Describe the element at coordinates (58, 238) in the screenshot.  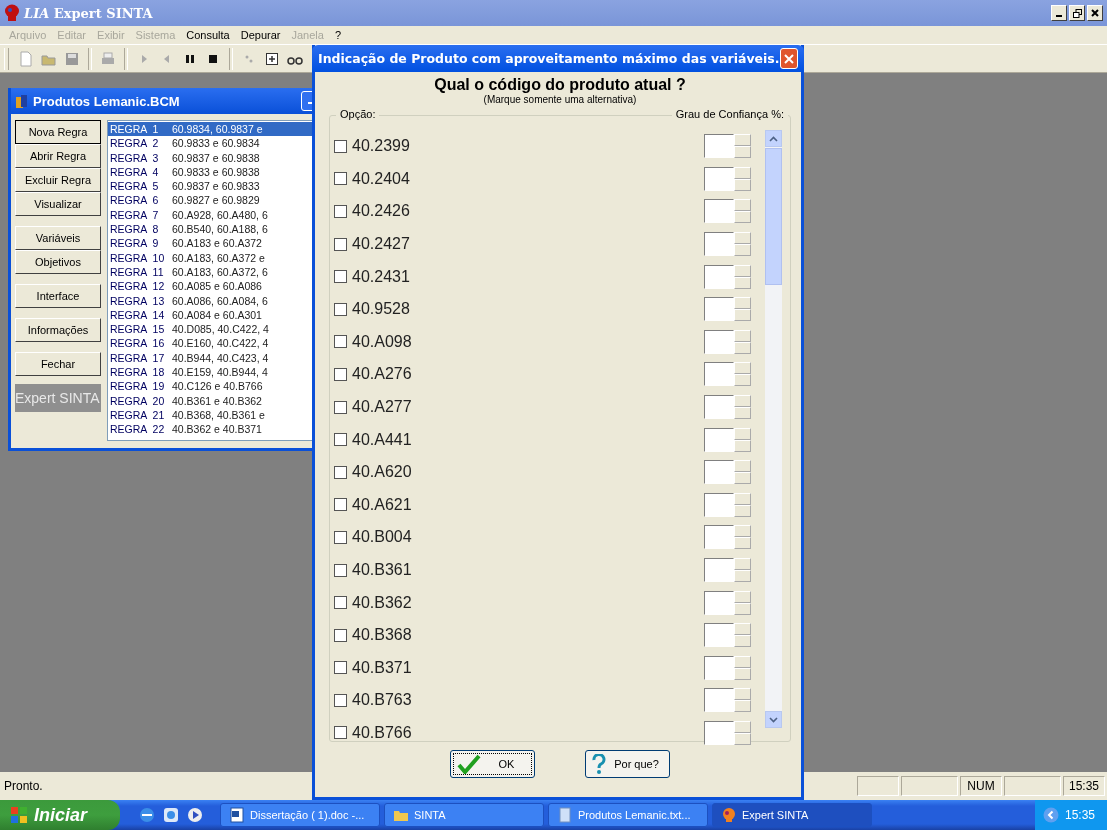
I see `rule-command-button: Variáveis` at that location.